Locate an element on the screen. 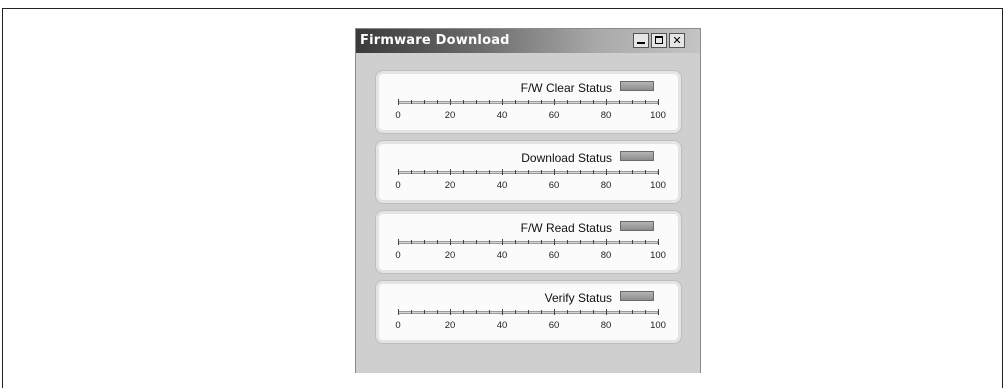 The height and width of the screenshot is (388, 1007). window-title: Firmware Download is located at coordinates (435, 40).